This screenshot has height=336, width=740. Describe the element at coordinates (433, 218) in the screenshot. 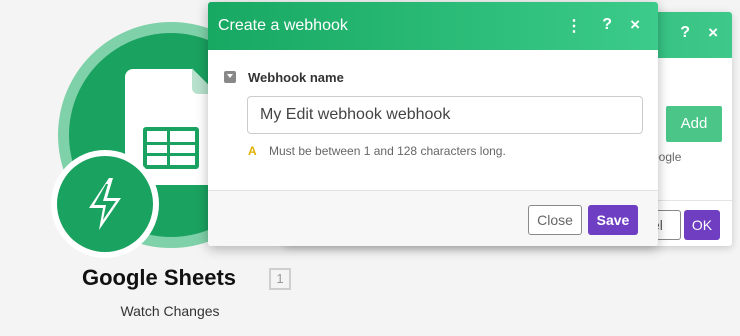

I see `dialog-footer: Close Save` at that location.